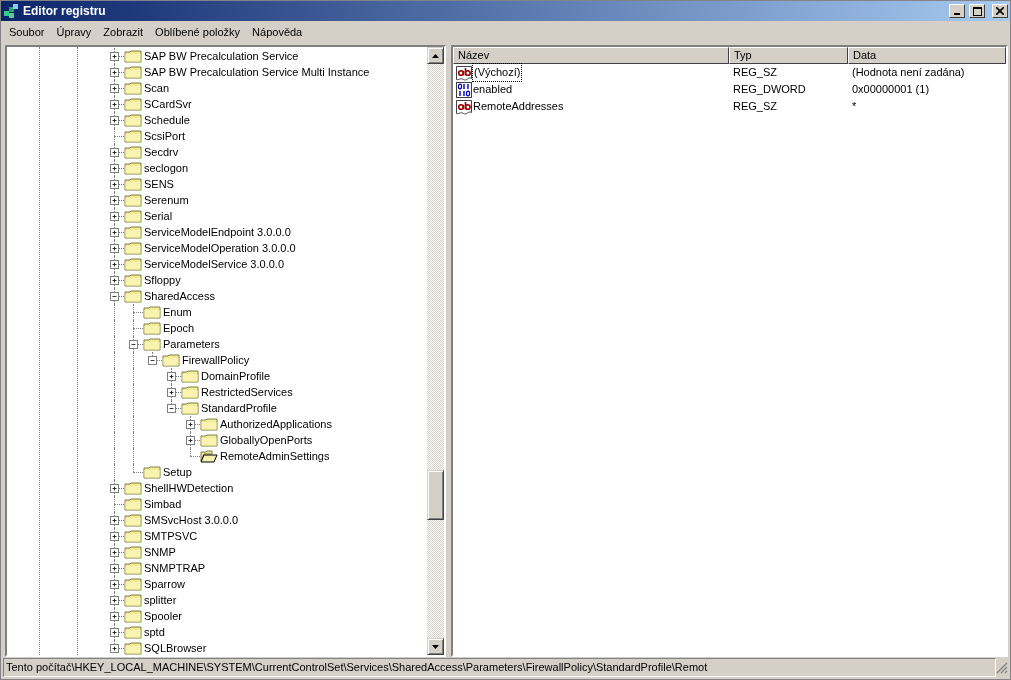 The width and height of the screenshot is (1011, 680). Describe the element at coordinates (162, 280) in the screenshot. I see `tree-item: Sfloppy` at that location.